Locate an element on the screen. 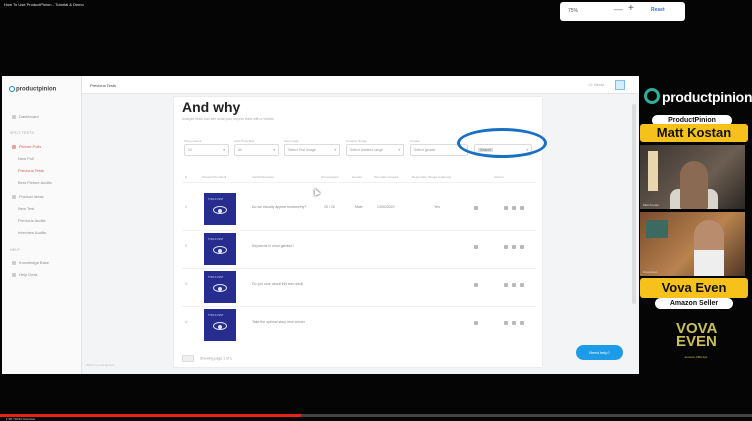  row-number: 2 is located at coordinates (186, 246).